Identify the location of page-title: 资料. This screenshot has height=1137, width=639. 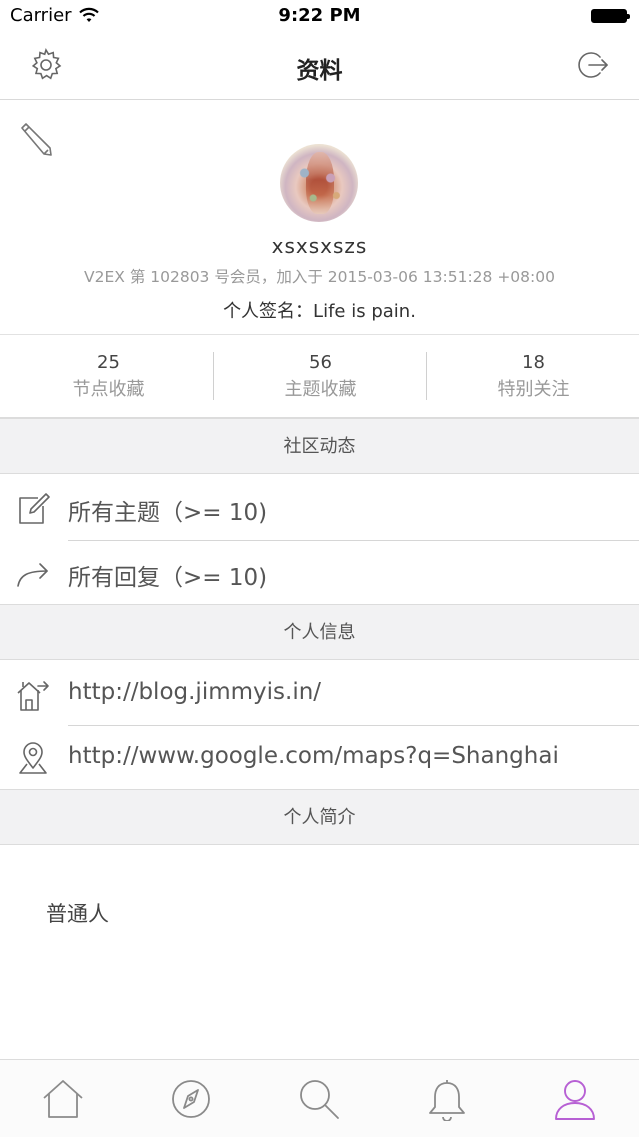
(319, 71).